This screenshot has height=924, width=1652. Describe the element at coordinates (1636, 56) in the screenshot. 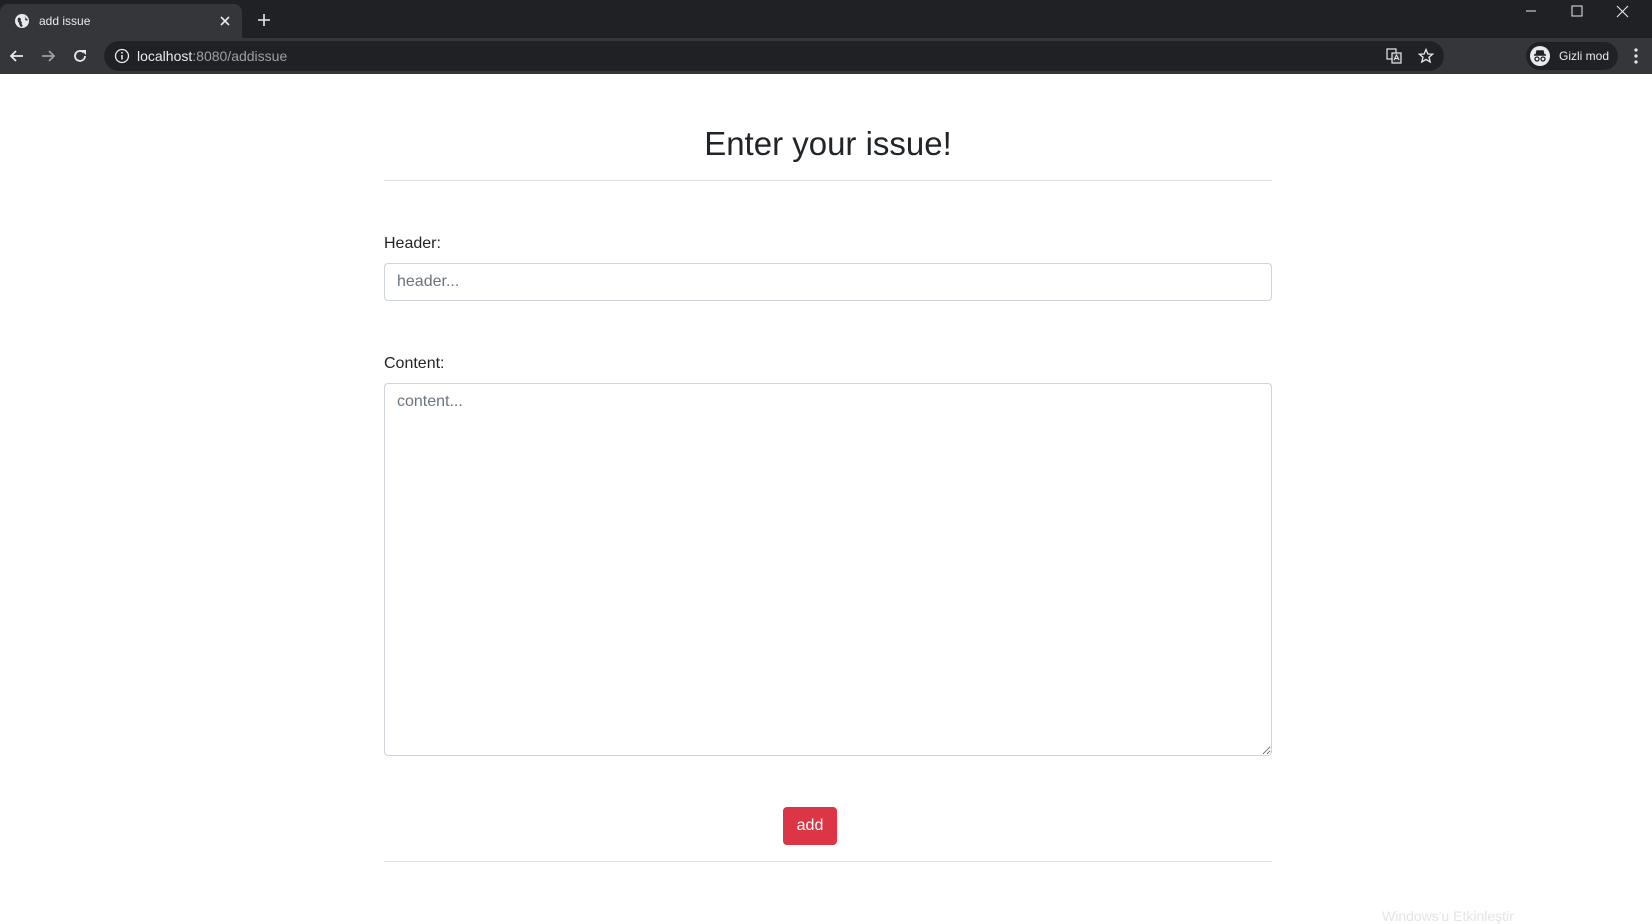

I see `more-icon` at that location.